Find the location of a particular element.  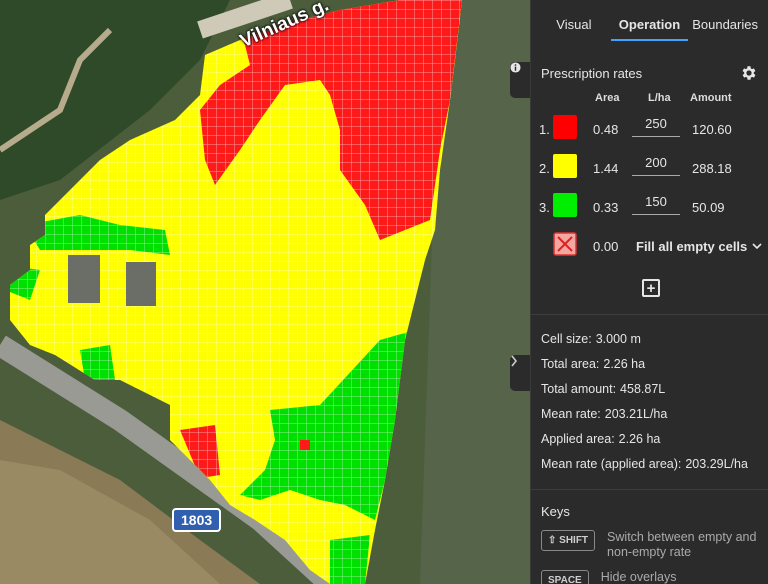

column-rate: L/ha is located at coordinates (659, 98).